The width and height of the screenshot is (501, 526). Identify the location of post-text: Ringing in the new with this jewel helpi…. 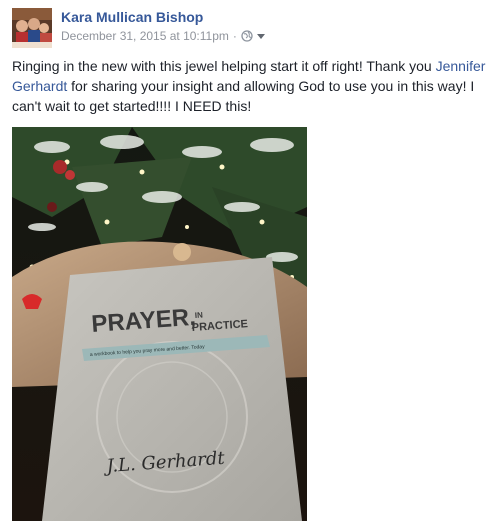
(251, 86).